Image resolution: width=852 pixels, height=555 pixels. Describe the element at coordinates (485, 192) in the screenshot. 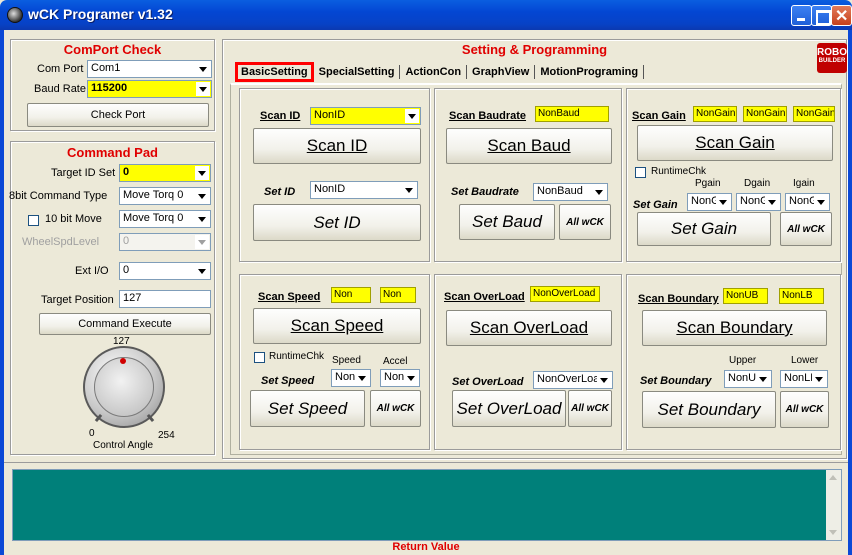

I see `set-baud-label: Set Baudrate` at that location.